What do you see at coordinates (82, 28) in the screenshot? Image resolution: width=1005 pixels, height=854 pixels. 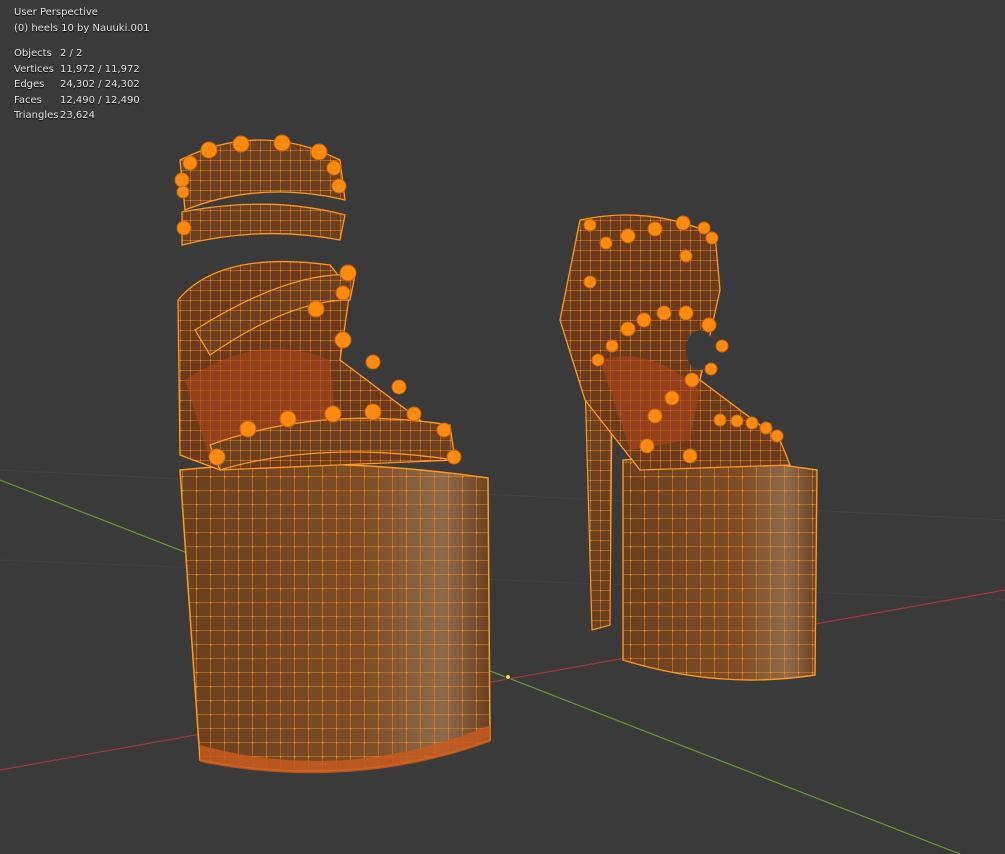 I see `active-object-name: (0) heels 10 by Nauuki.001` at bounding box center [82, 28].